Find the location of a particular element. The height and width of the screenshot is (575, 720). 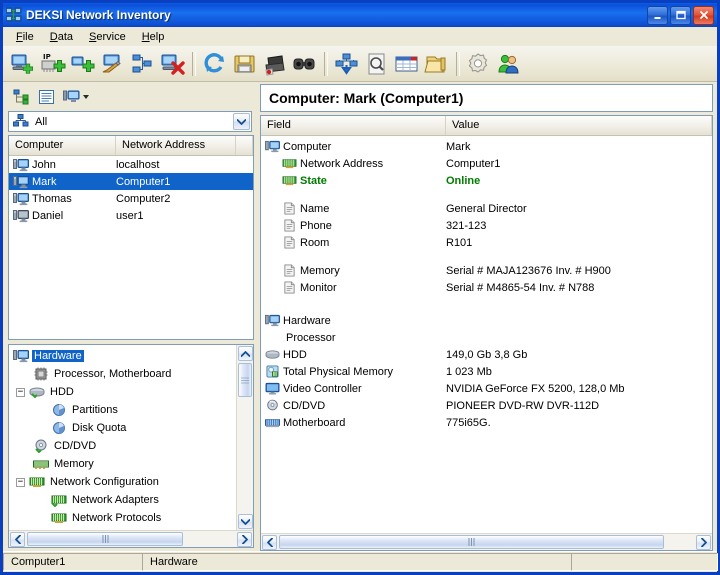

table-row: Hardware is located at coordinates (486, 320).